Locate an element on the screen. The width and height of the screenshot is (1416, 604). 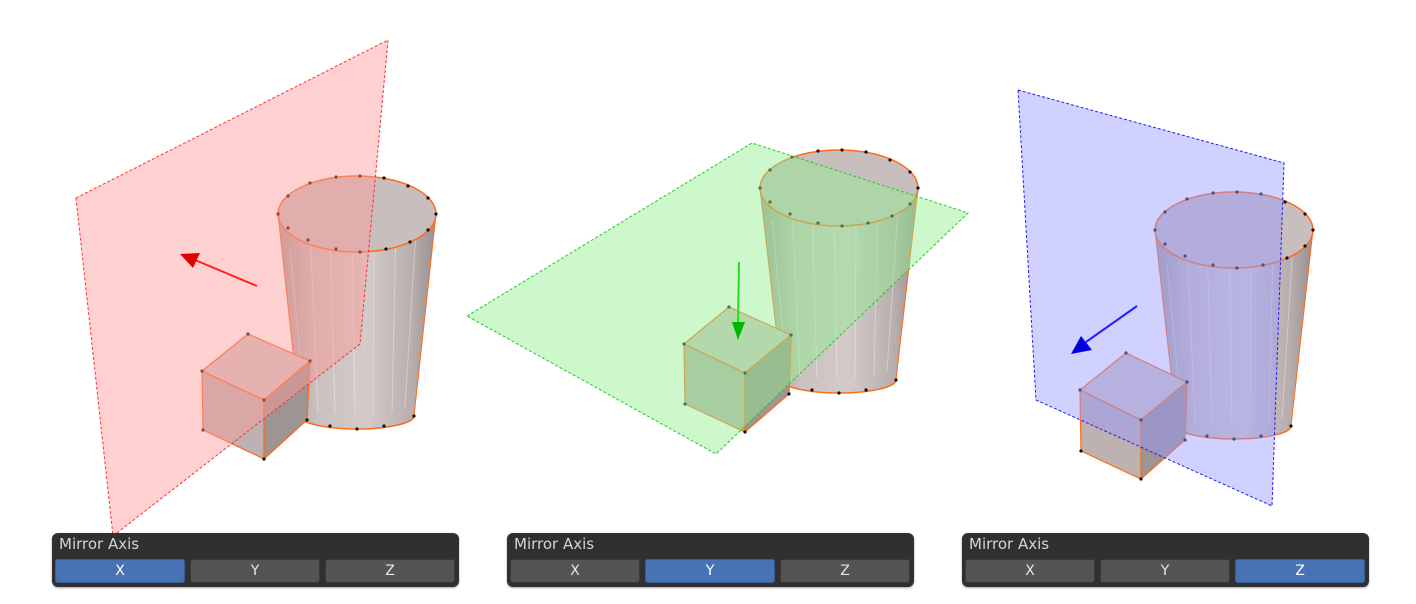
viewport-z-mirror is located at coordinates (1166, 298).